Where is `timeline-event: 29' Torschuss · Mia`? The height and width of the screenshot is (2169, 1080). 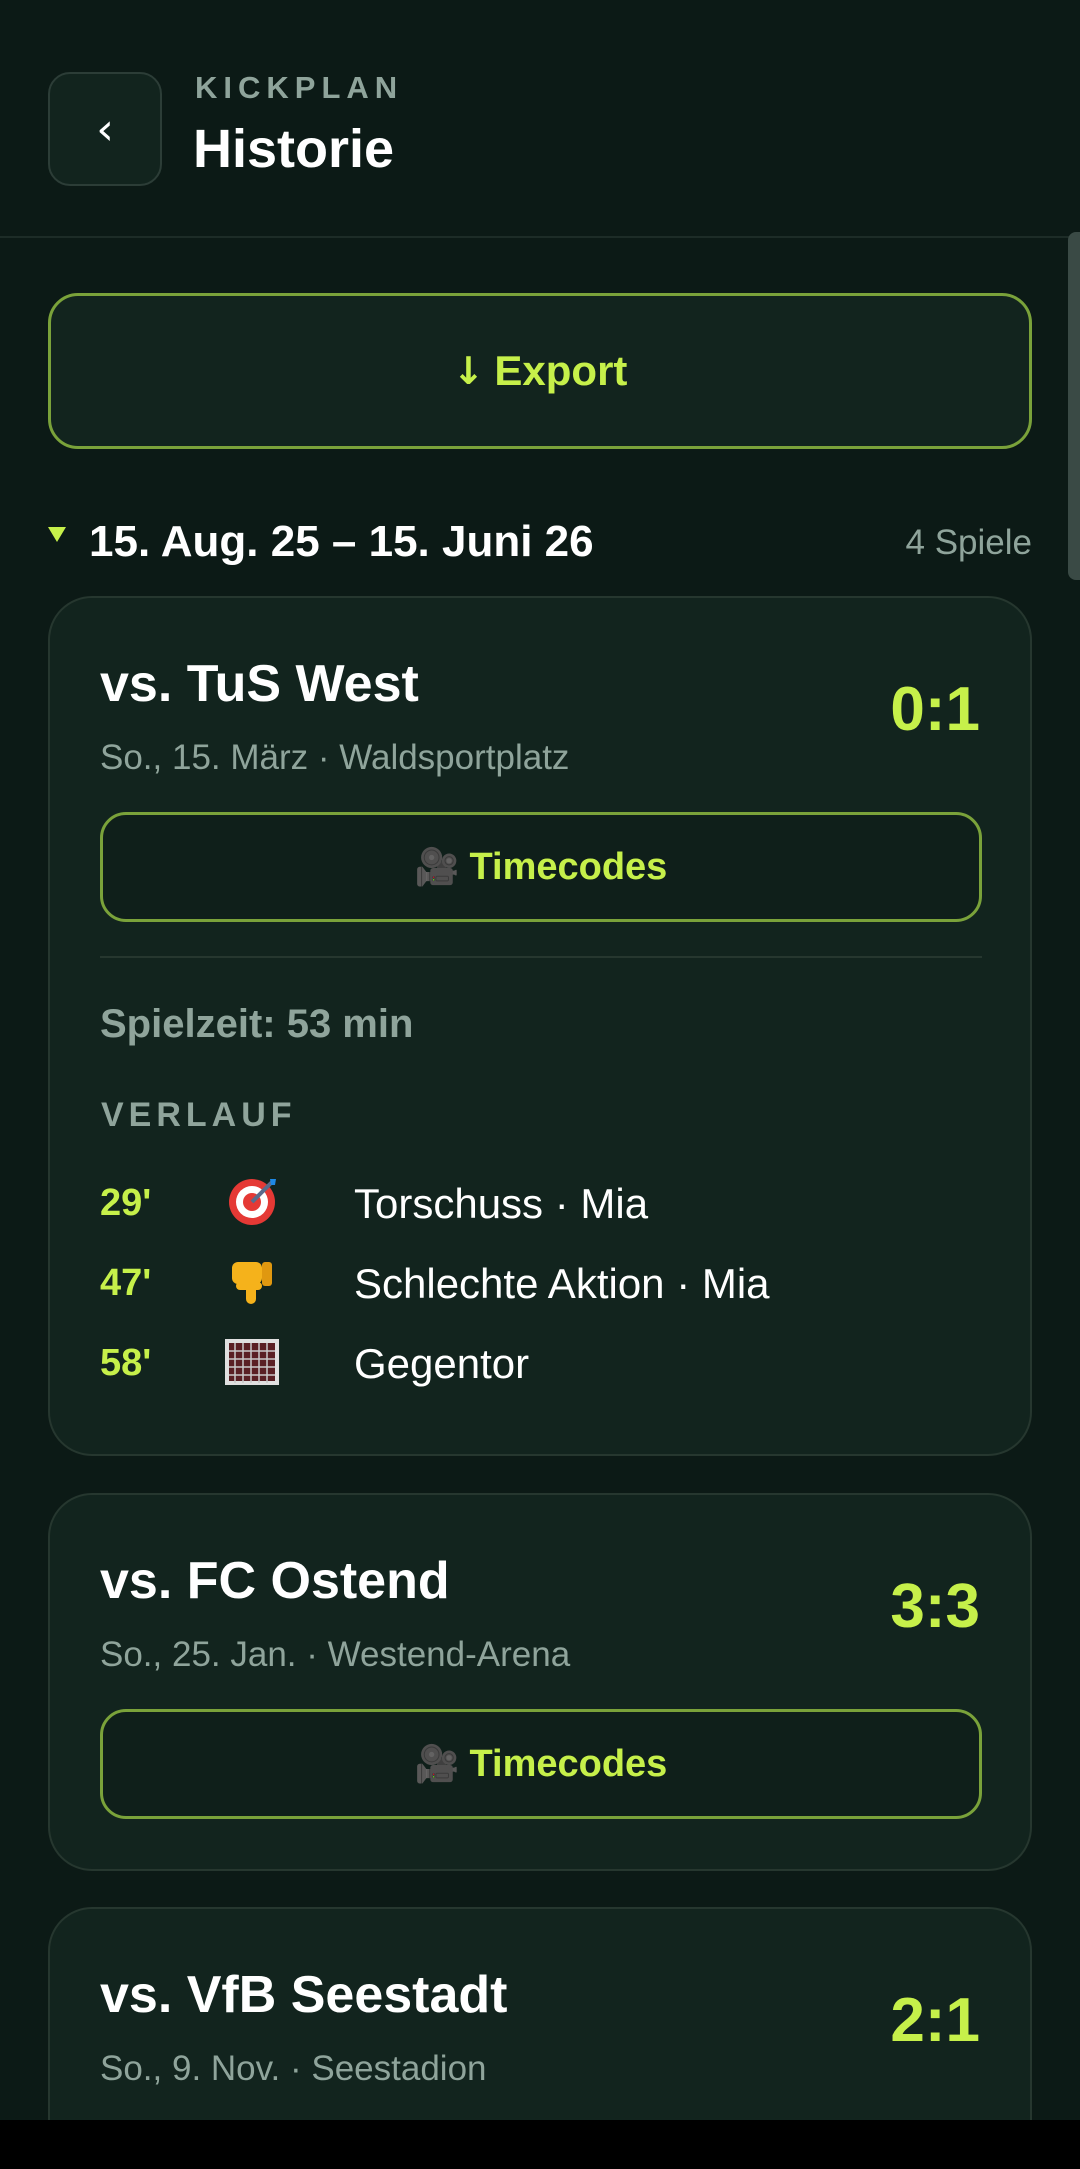
timeline-event: 29' Torschuss · Mia is located at coordinates (541, 1203).